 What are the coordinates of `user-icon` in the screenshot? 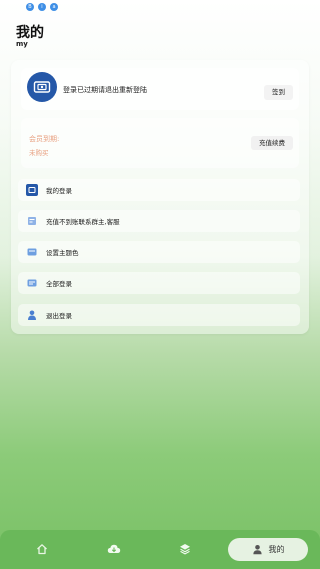 It's located at (32, 315).